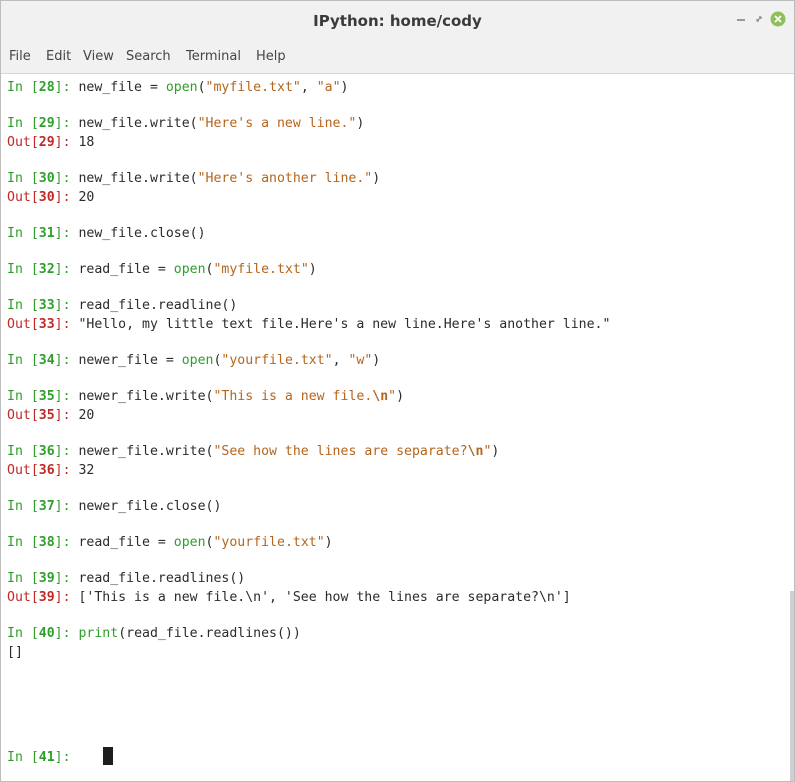 The image size is (795, 782). I want to click on code-segment: new_file =, so click(122, 87).